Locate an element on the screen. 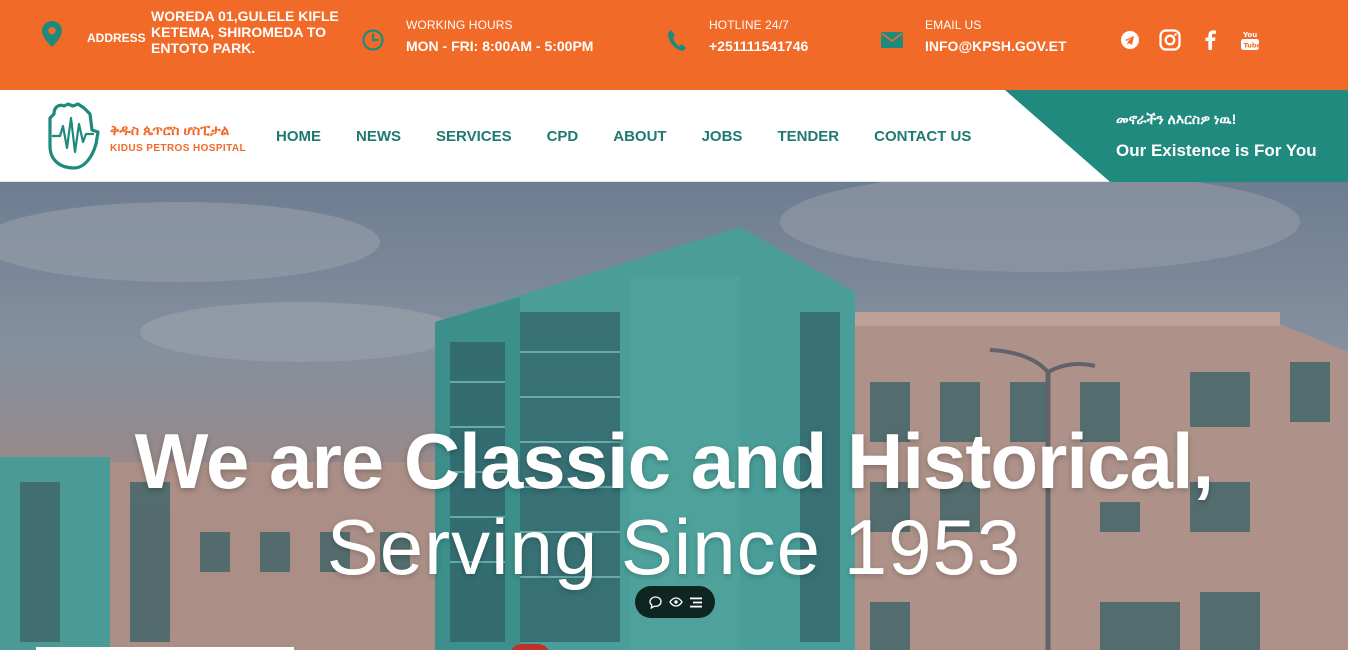  nav-services: SERVICES is located at coordinates (474, 136).